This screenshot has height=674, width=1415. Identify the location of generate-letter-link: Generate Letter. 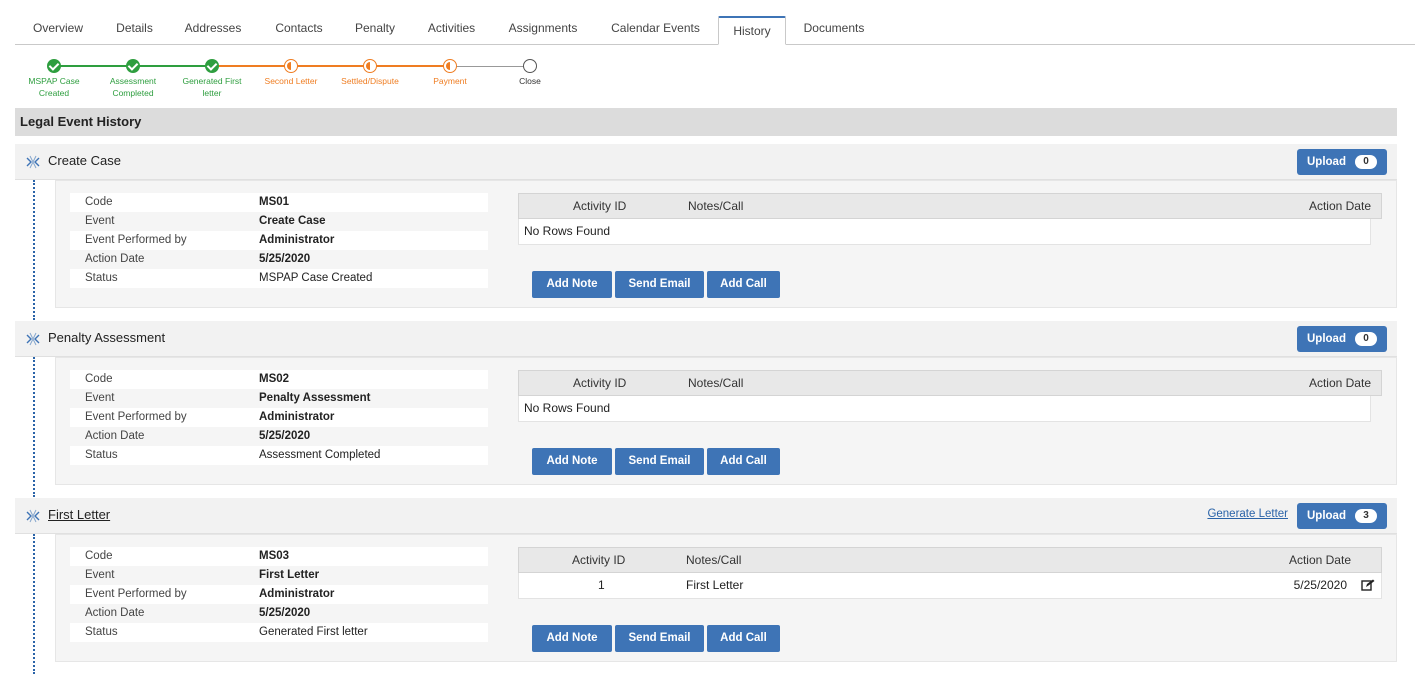
(1247, 514).